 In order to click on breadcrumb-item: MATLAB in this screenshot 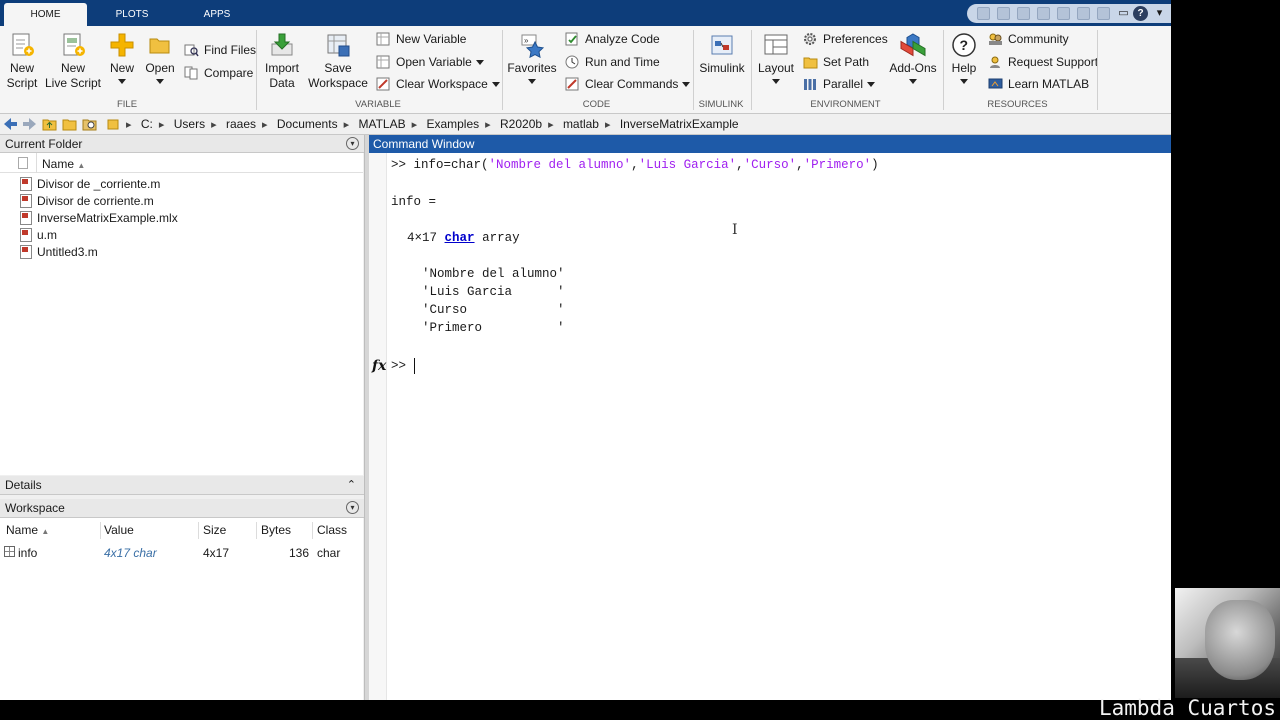, I will do `click(381, 124)`.